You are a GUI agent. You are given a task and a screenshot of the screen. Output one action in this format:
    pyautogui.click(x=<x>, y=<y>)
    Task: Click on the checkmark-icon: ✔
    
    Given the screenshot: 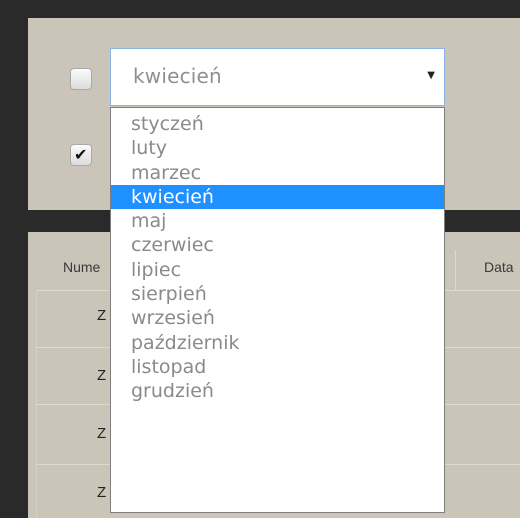 What is the action you would take?
    pyautogui.click(x=81, y=154)
    